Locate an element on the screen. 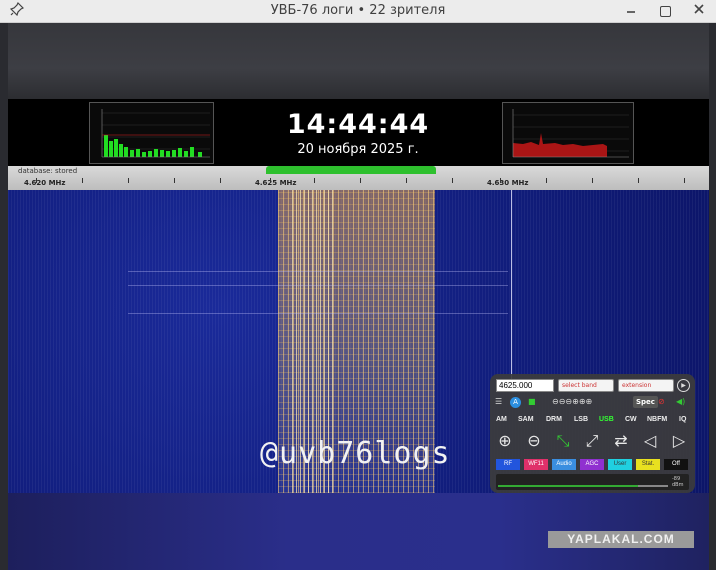 This screenshot has height=570, width=716. agc-button: AGC is located at coordinates (592, 464).